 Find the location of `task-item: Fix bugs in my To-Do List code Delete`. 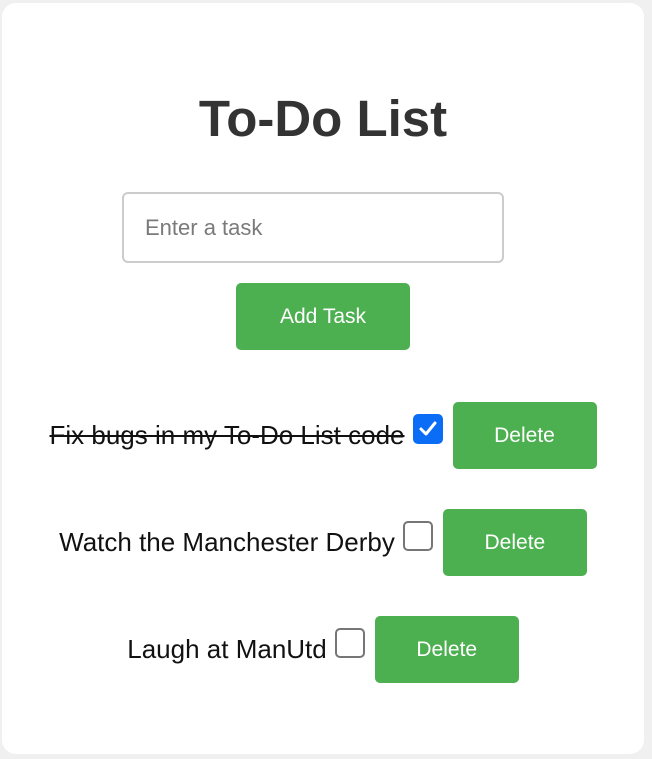

task-item: Fix bugs in my To-Do List code Delete is located at coordinates (323, 435).